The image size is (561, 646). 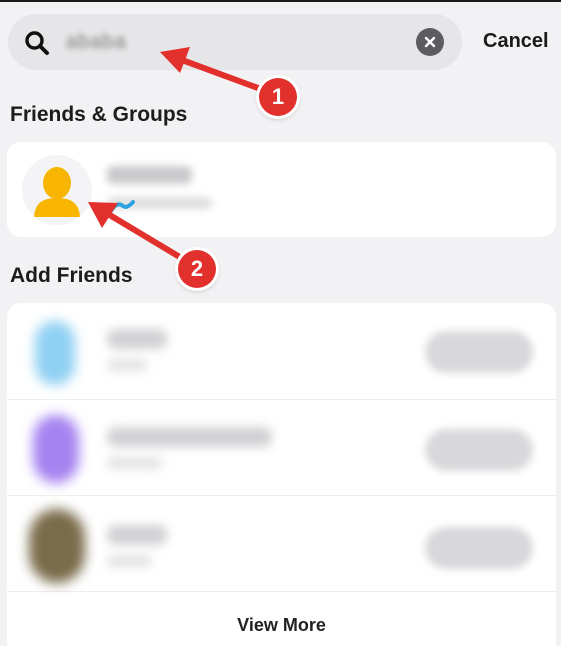 I want to click on search-input: ababa, so click(x=96, y=42).